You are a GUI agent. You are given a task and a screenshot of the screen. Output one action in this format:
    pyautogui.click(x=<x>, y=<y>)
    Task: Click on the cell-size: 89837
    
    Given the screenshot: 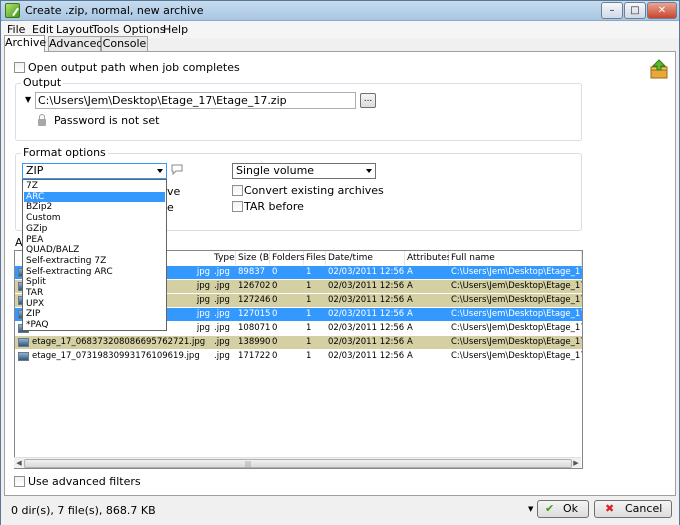 What is the action you would take?
    pyautogui.click(x=252, y=272)
    